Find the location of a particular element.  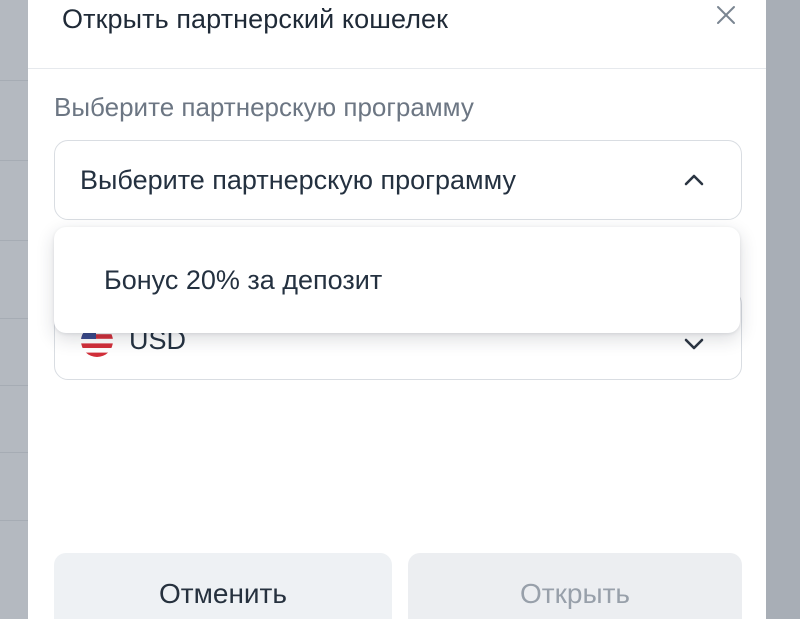

program-dropdown-menu: Бонус 20% за депозит is located at coordinates (397, 280).